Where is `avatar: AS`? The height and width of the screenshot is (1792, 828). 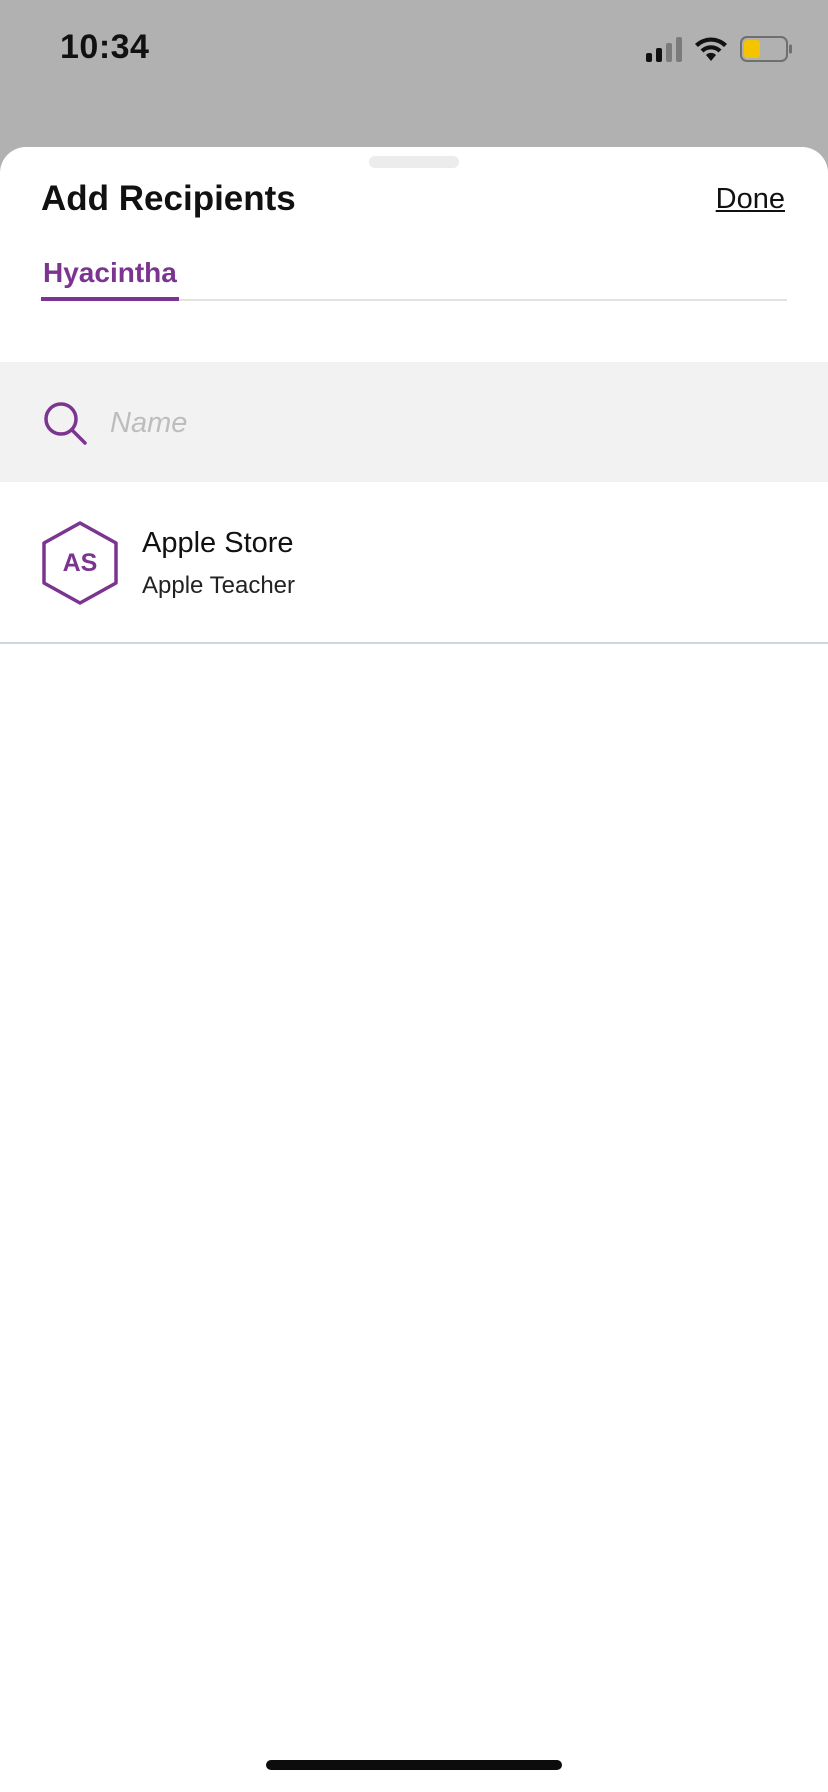 avatar: AS is located at coordinates (80, 563).